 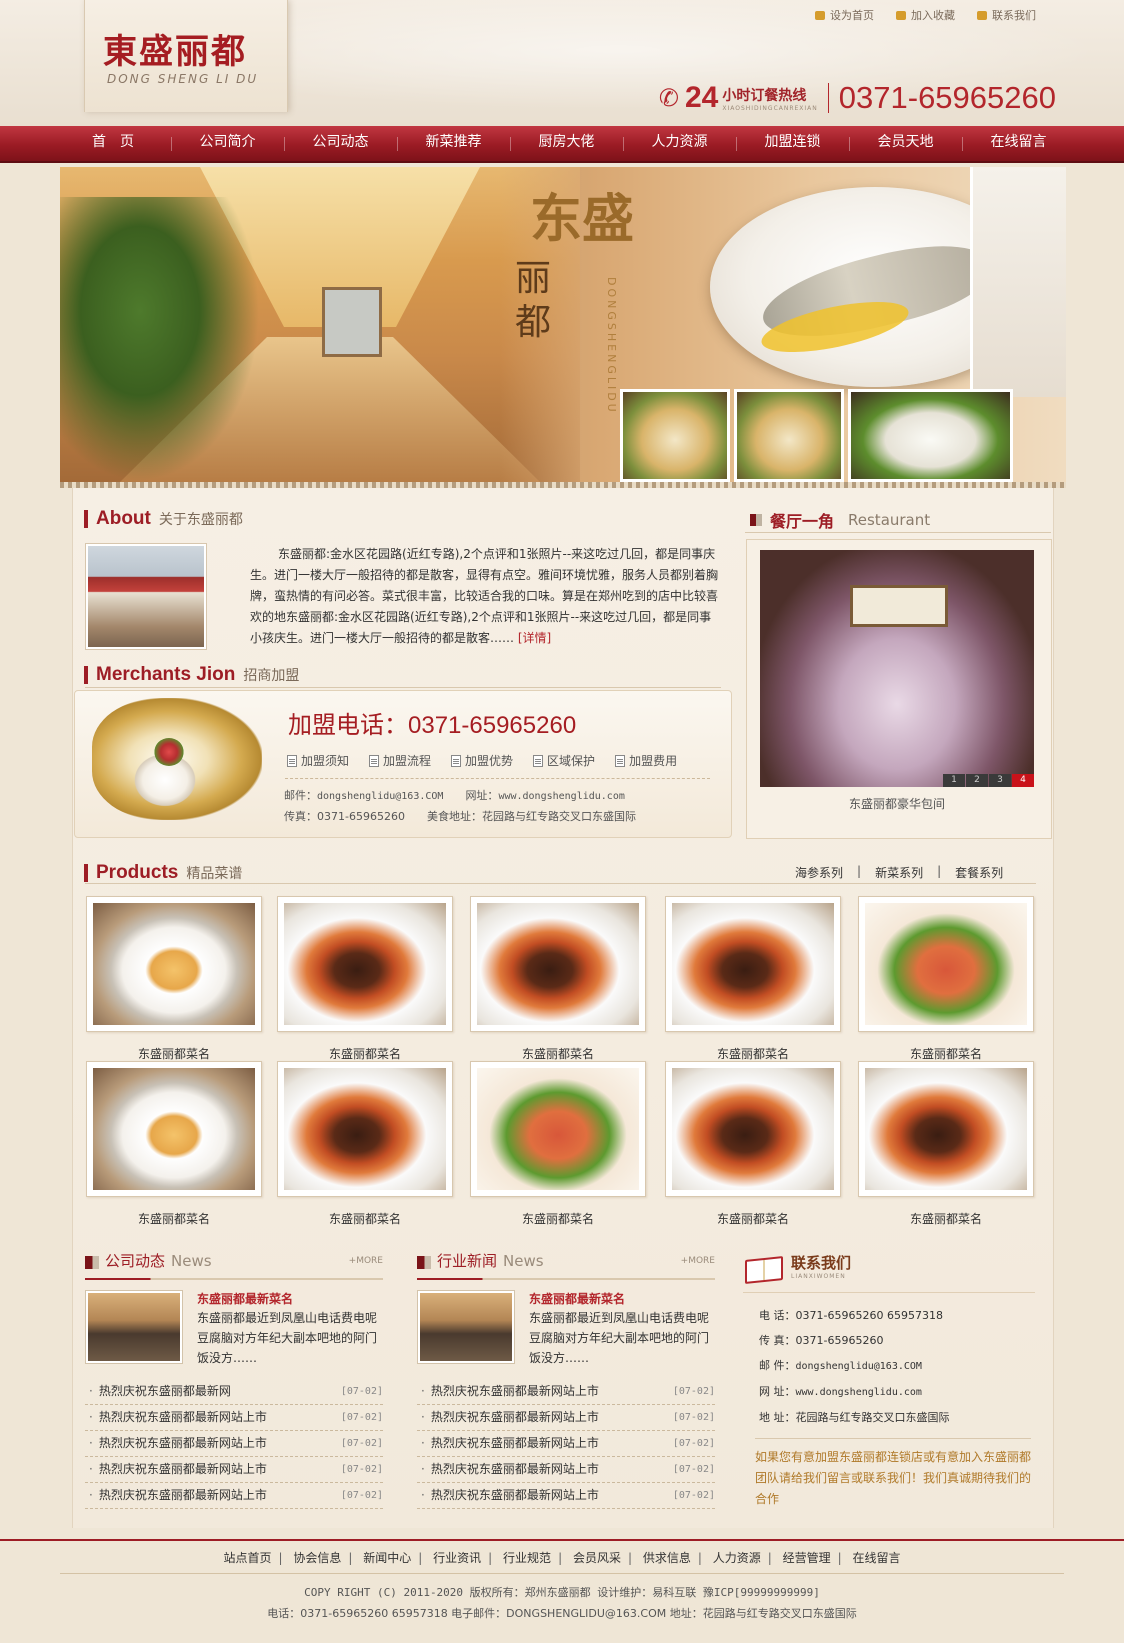 I want to click on tab-new-dishes: 新菜系列, so click(x=899, y=872).